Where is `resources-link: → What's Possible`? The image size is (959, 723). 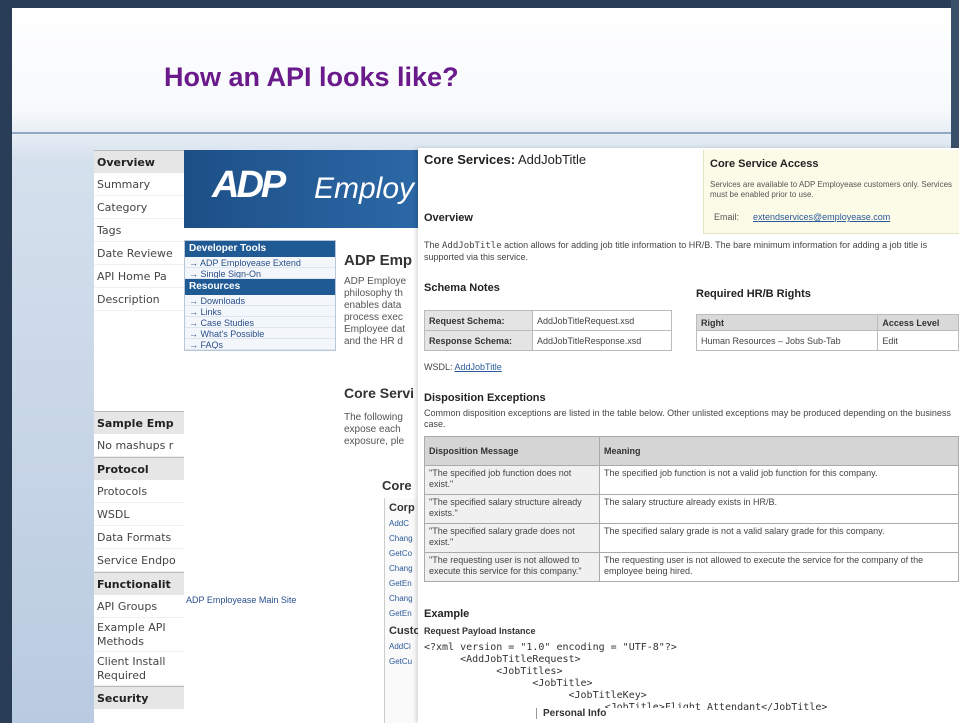 resources-link: → What's Possible is located at coordinates (260, 333).